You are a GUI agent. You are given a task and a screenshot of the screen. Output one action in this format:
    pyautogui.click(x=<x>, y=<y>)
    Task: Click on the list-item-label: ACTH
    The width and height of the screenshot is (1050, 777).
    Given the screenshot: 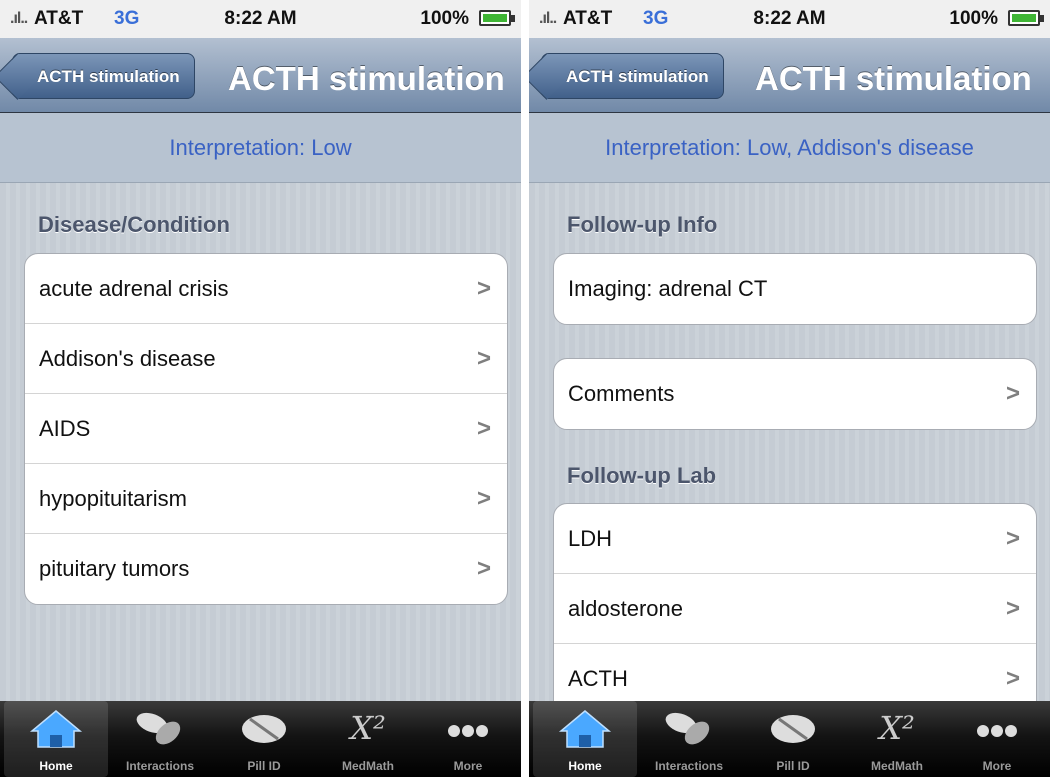 What is the action you would take?
    pyautogui.click(x=598, y=678)
    